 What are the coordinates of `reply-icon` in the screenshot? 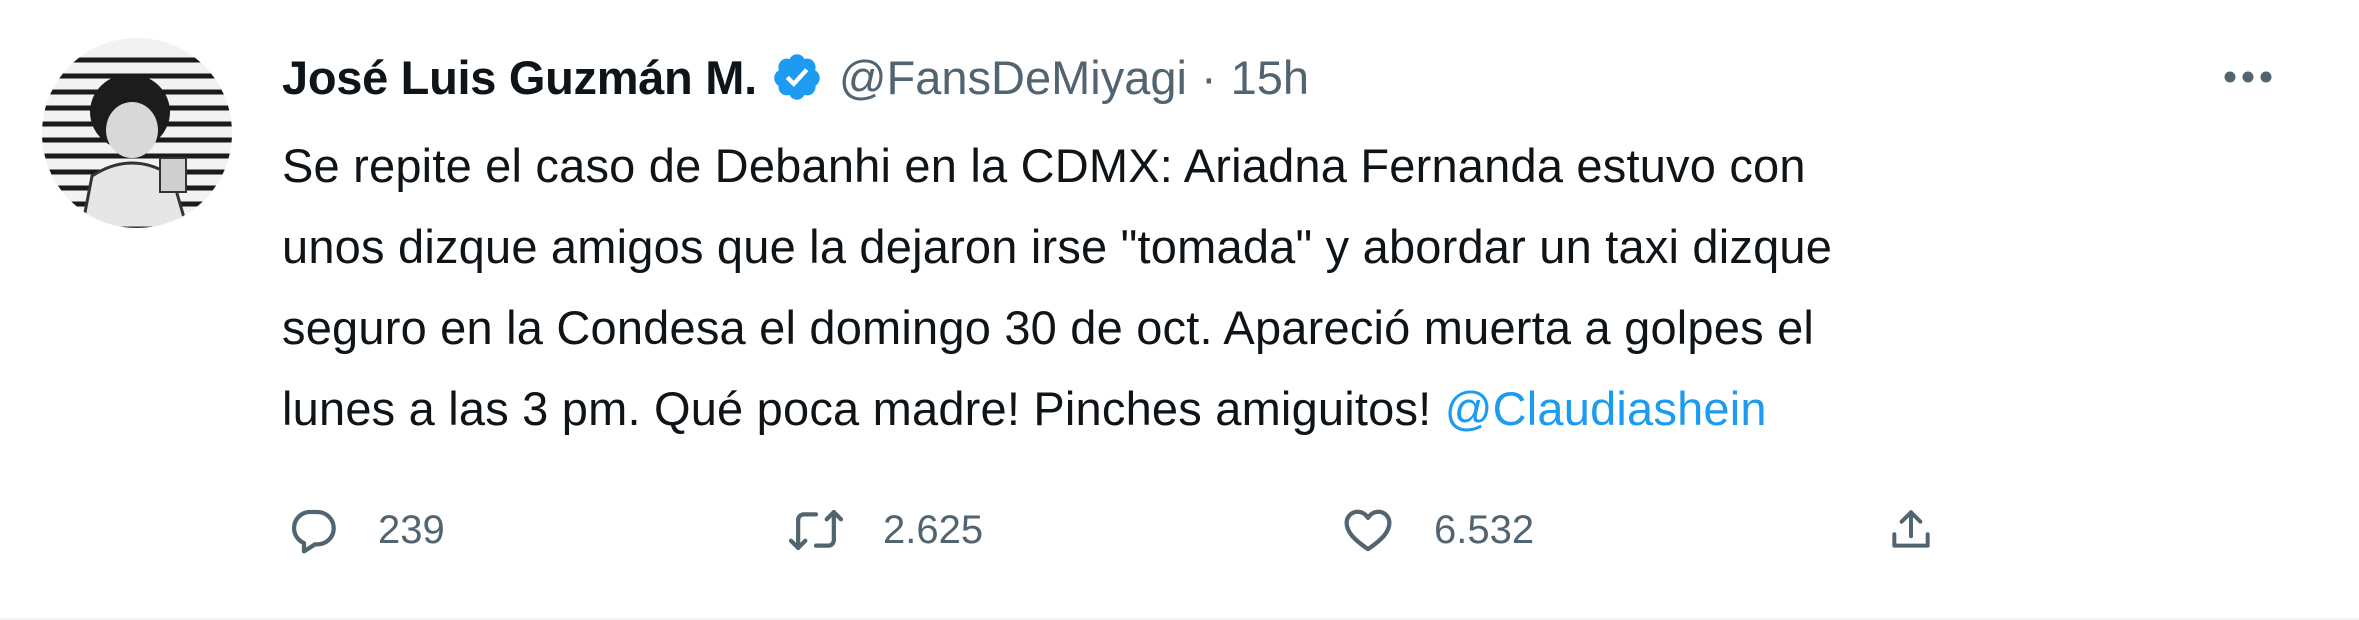 It's located at (313, 530).